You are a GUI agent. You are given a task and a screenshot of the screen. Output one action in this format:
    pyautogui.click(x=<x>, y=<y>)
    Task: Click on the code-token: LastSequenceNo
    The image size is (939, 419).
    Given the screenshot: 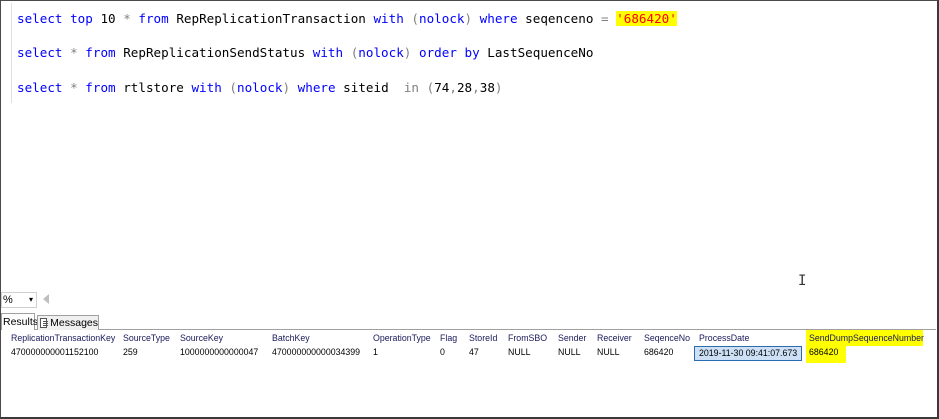 What is the action you would take?
    pyautogui.click(x=536, y=52)
    